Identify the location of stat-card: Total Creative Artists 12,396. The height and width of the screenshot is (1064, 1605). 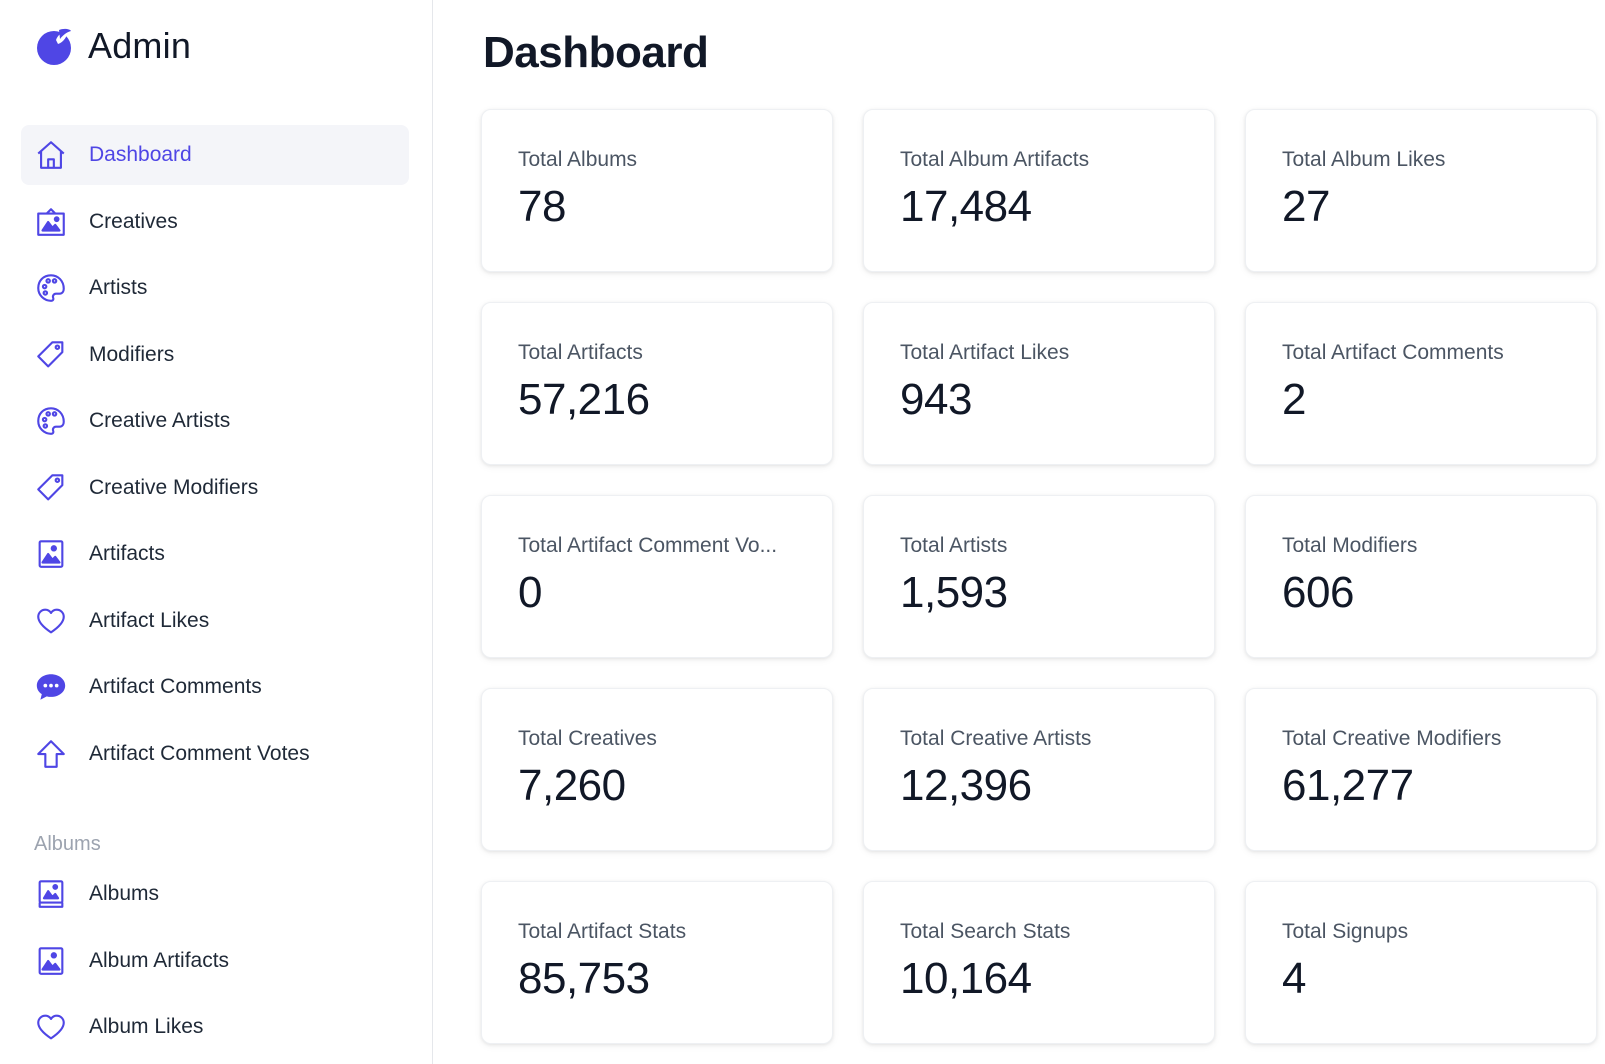
(1039, 769).